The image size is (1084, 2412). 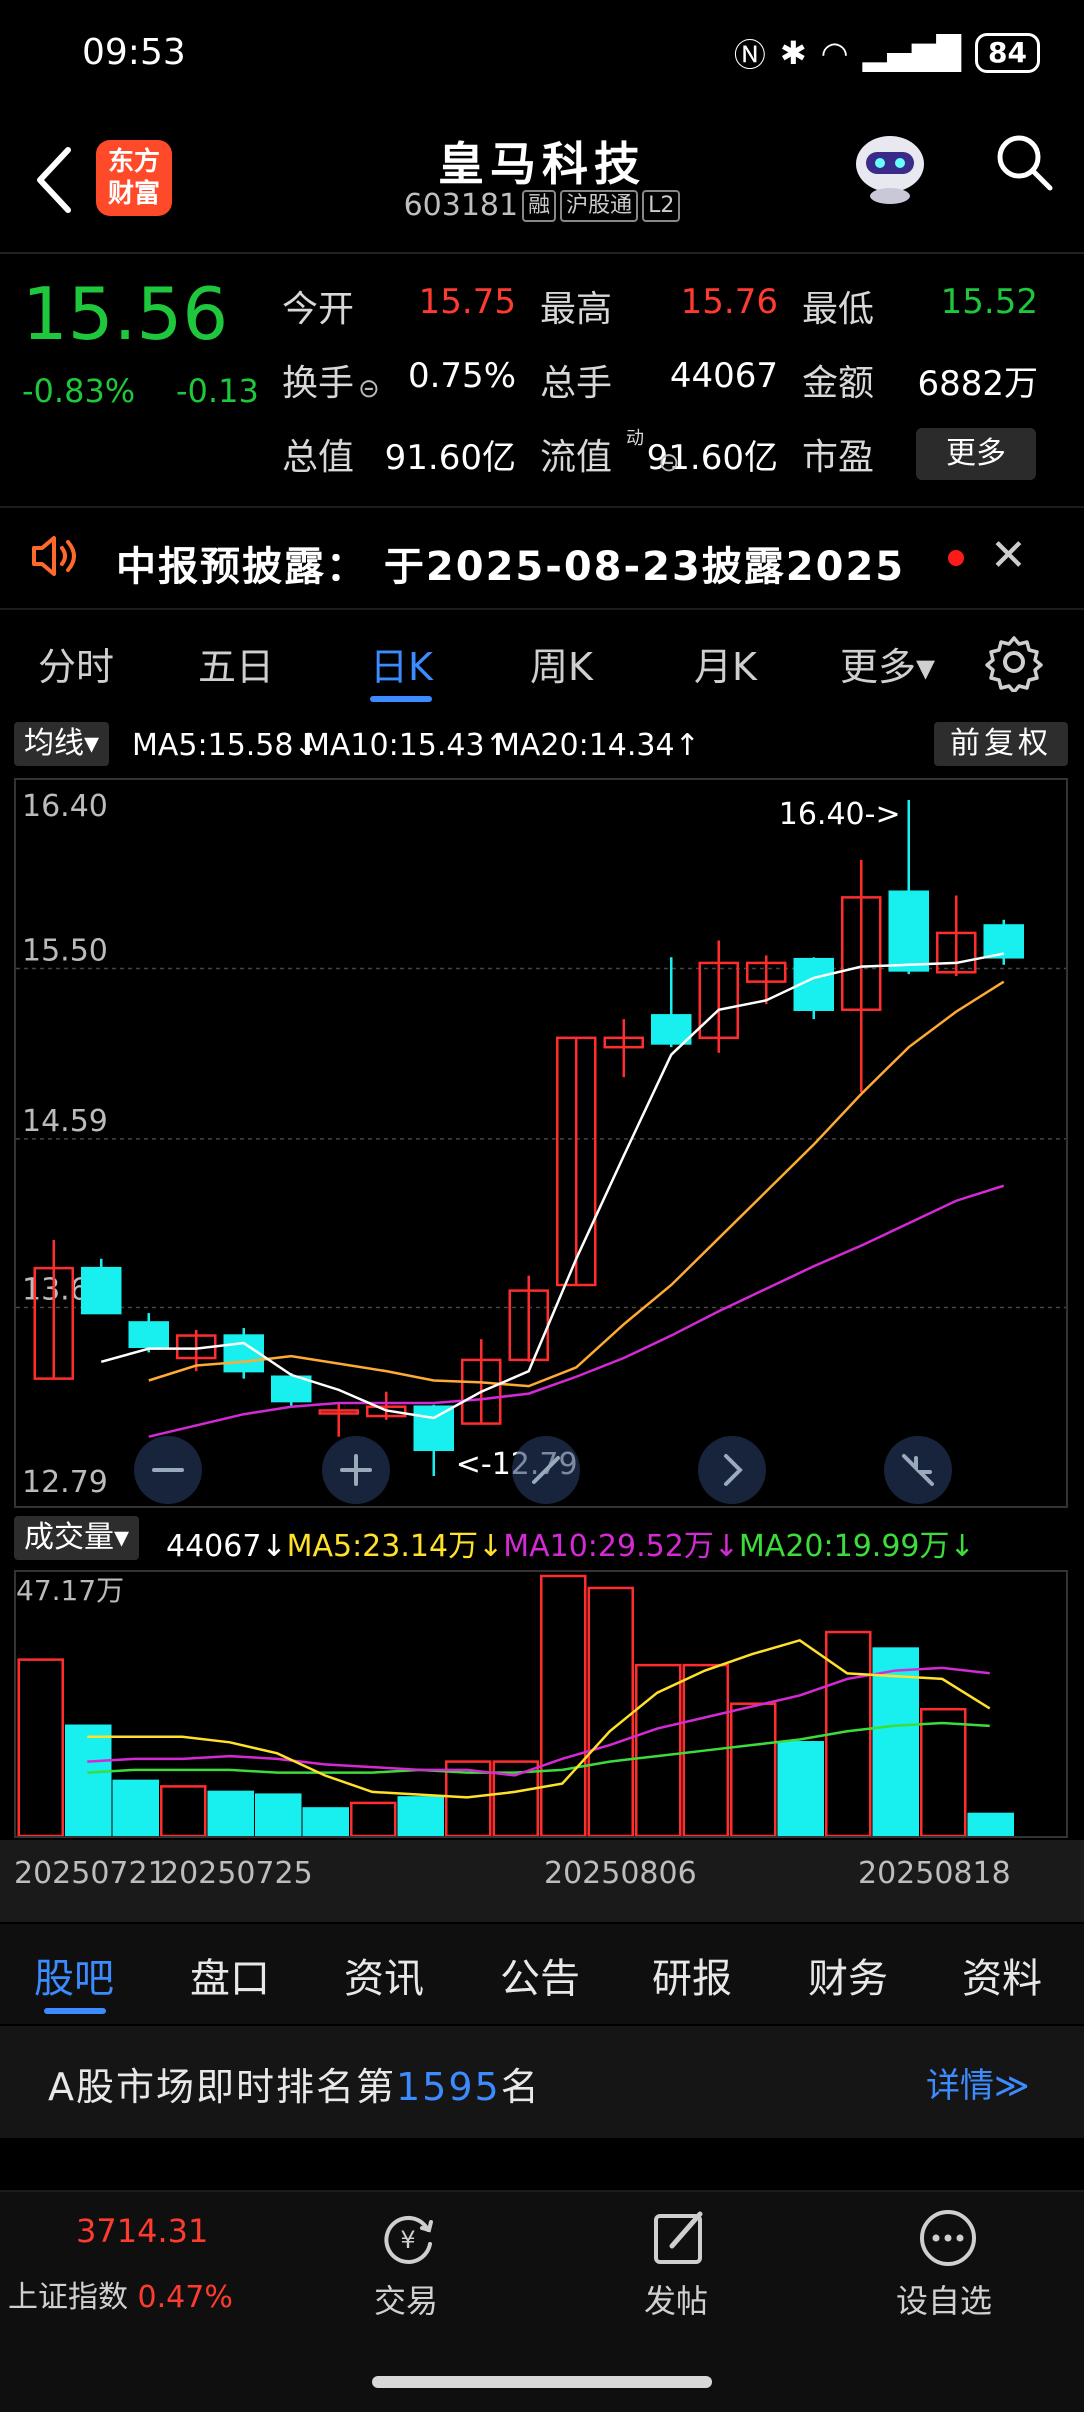 What do you see at coordinates (1007, 53) in the screenshot?
I see `battery-indicator: 84` at bounding box center [1007, 53].